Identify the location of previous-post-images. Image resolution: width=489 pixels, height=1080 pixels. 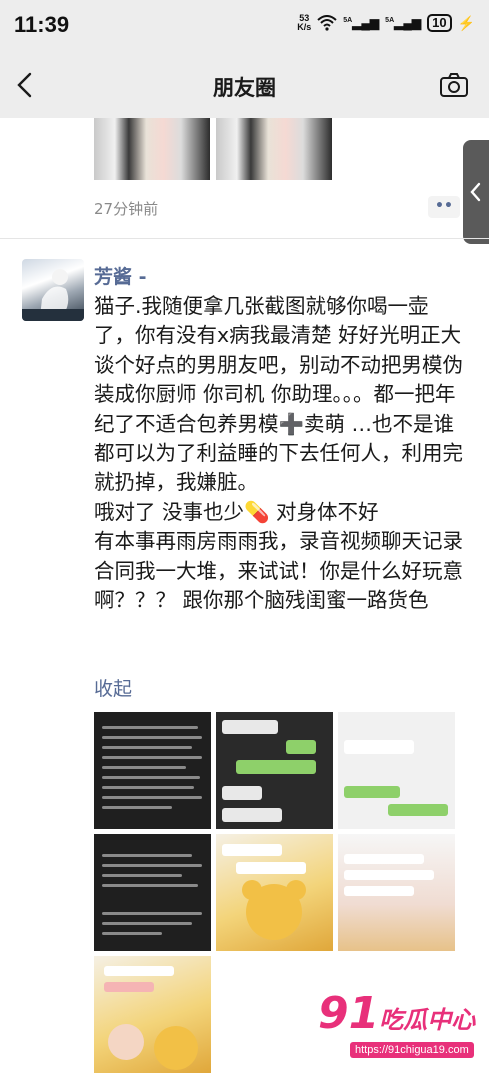
(213, 149).